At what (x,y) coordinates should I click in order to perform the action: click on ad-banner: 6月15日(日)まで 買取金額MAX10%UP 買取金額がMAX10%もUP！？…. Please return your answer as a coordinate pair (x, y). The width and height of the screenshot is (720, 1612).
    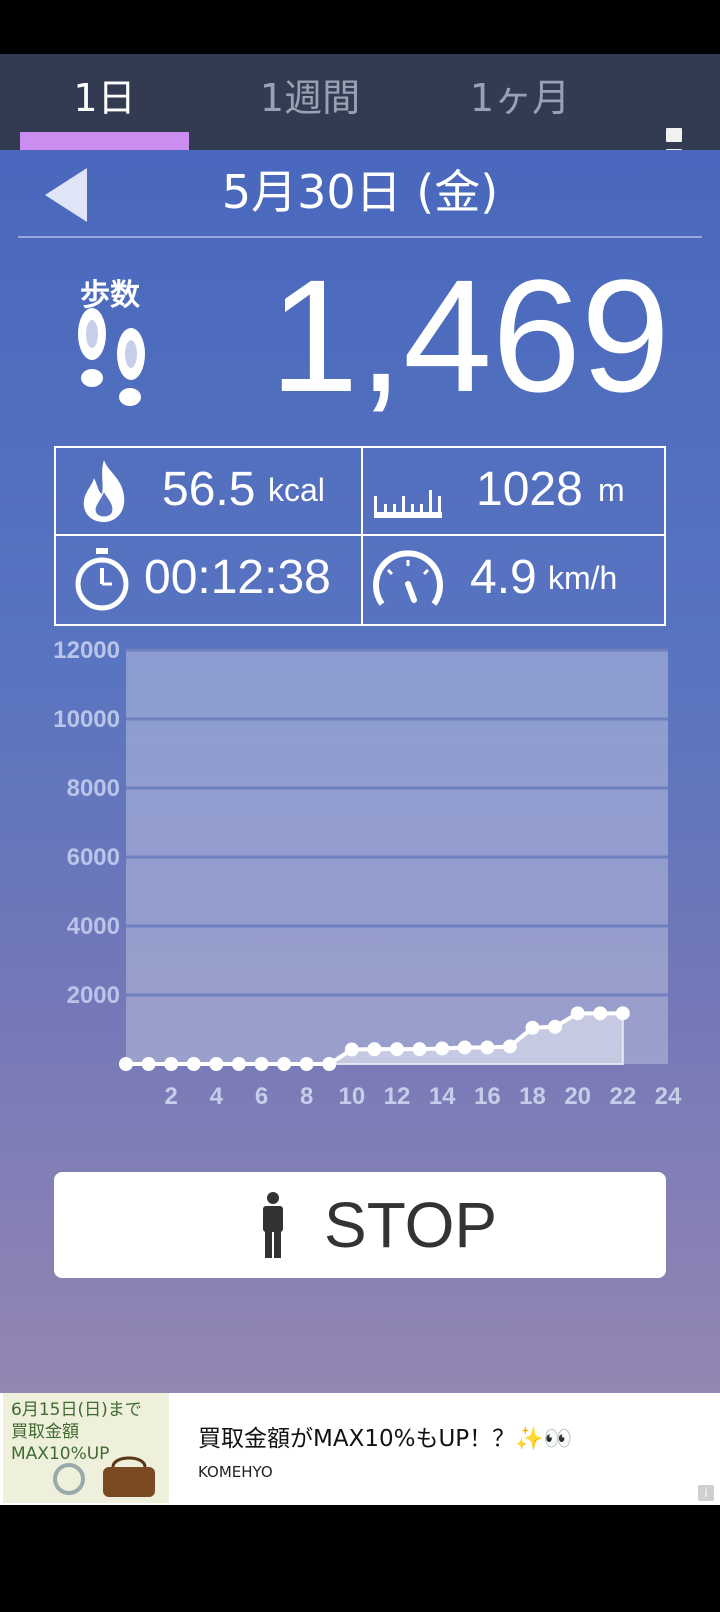
    Looking at the image, I should click on (360, 1449).